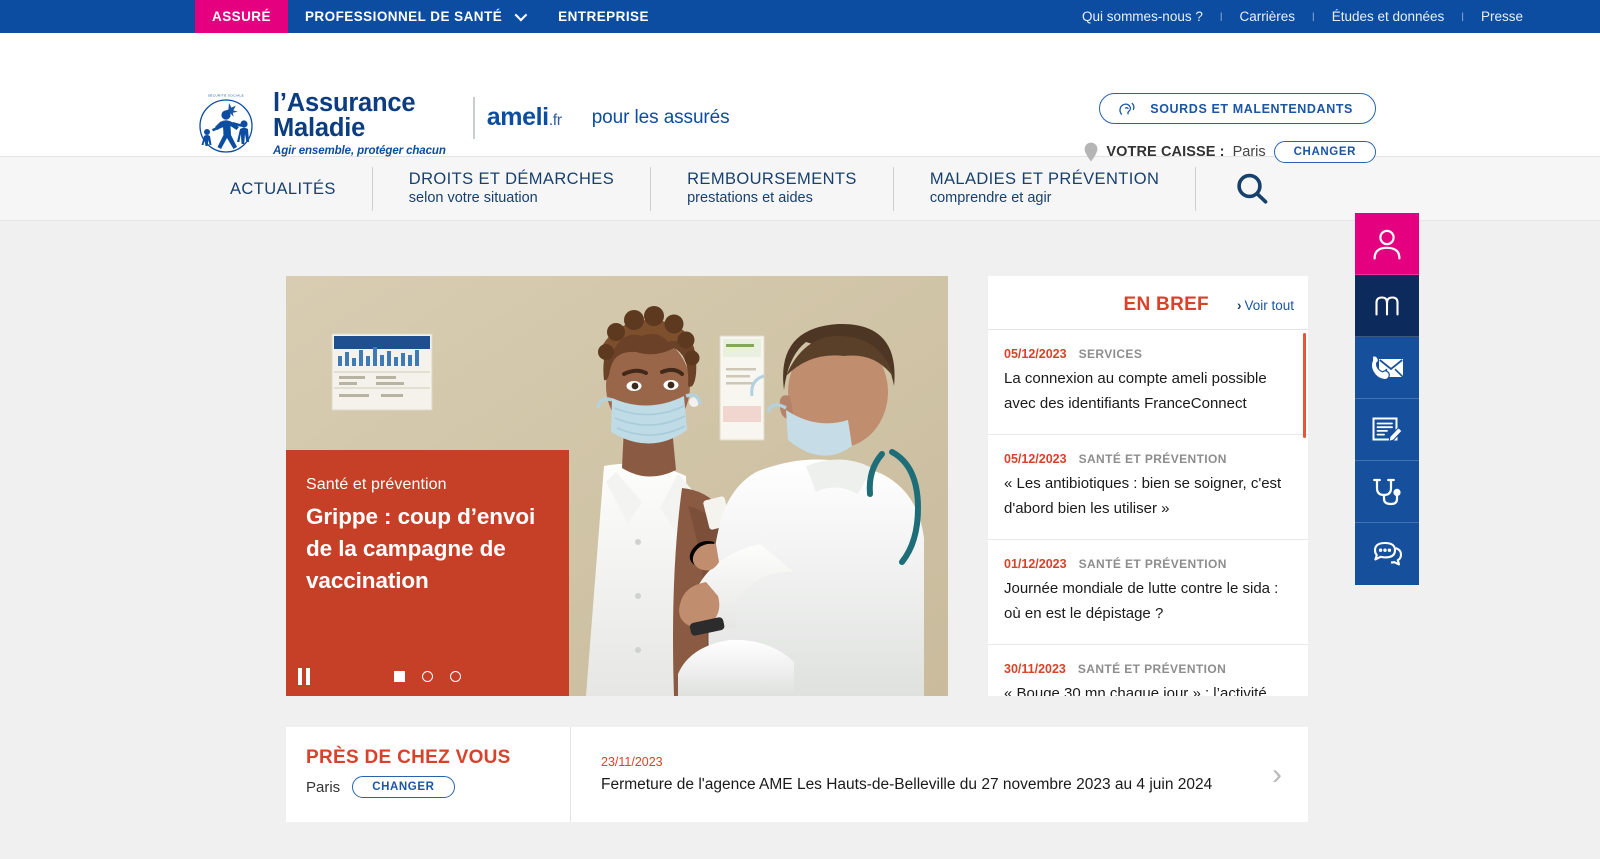  What do you see at coordinates (632, 762) in the screenshot?
I see `near-you-news-date: 23/11/2023` at bounding box center [632, 762].